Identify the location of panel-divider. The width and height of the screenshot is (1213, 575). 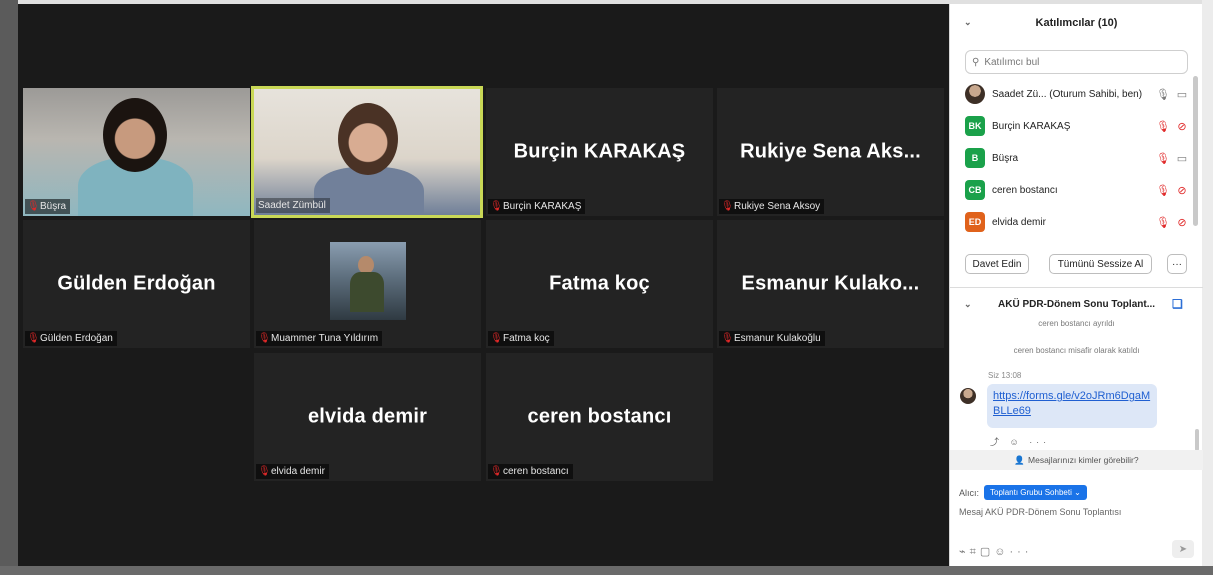
(1076, 287).